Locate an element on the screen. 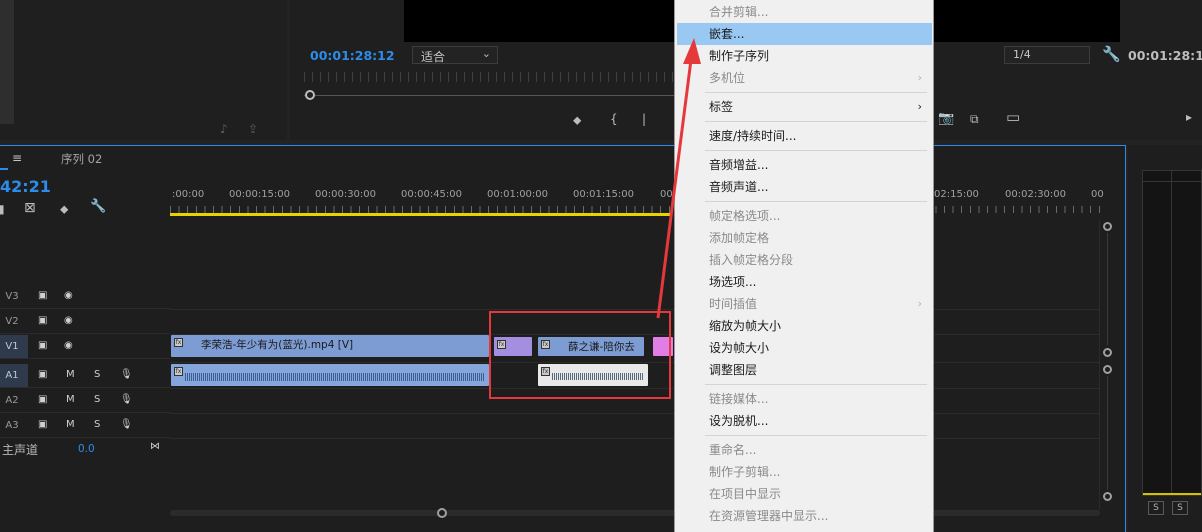 This screenshot has width=1202, height=532. compare-view-icon: ⧉ is located at coordinates (974, 119).